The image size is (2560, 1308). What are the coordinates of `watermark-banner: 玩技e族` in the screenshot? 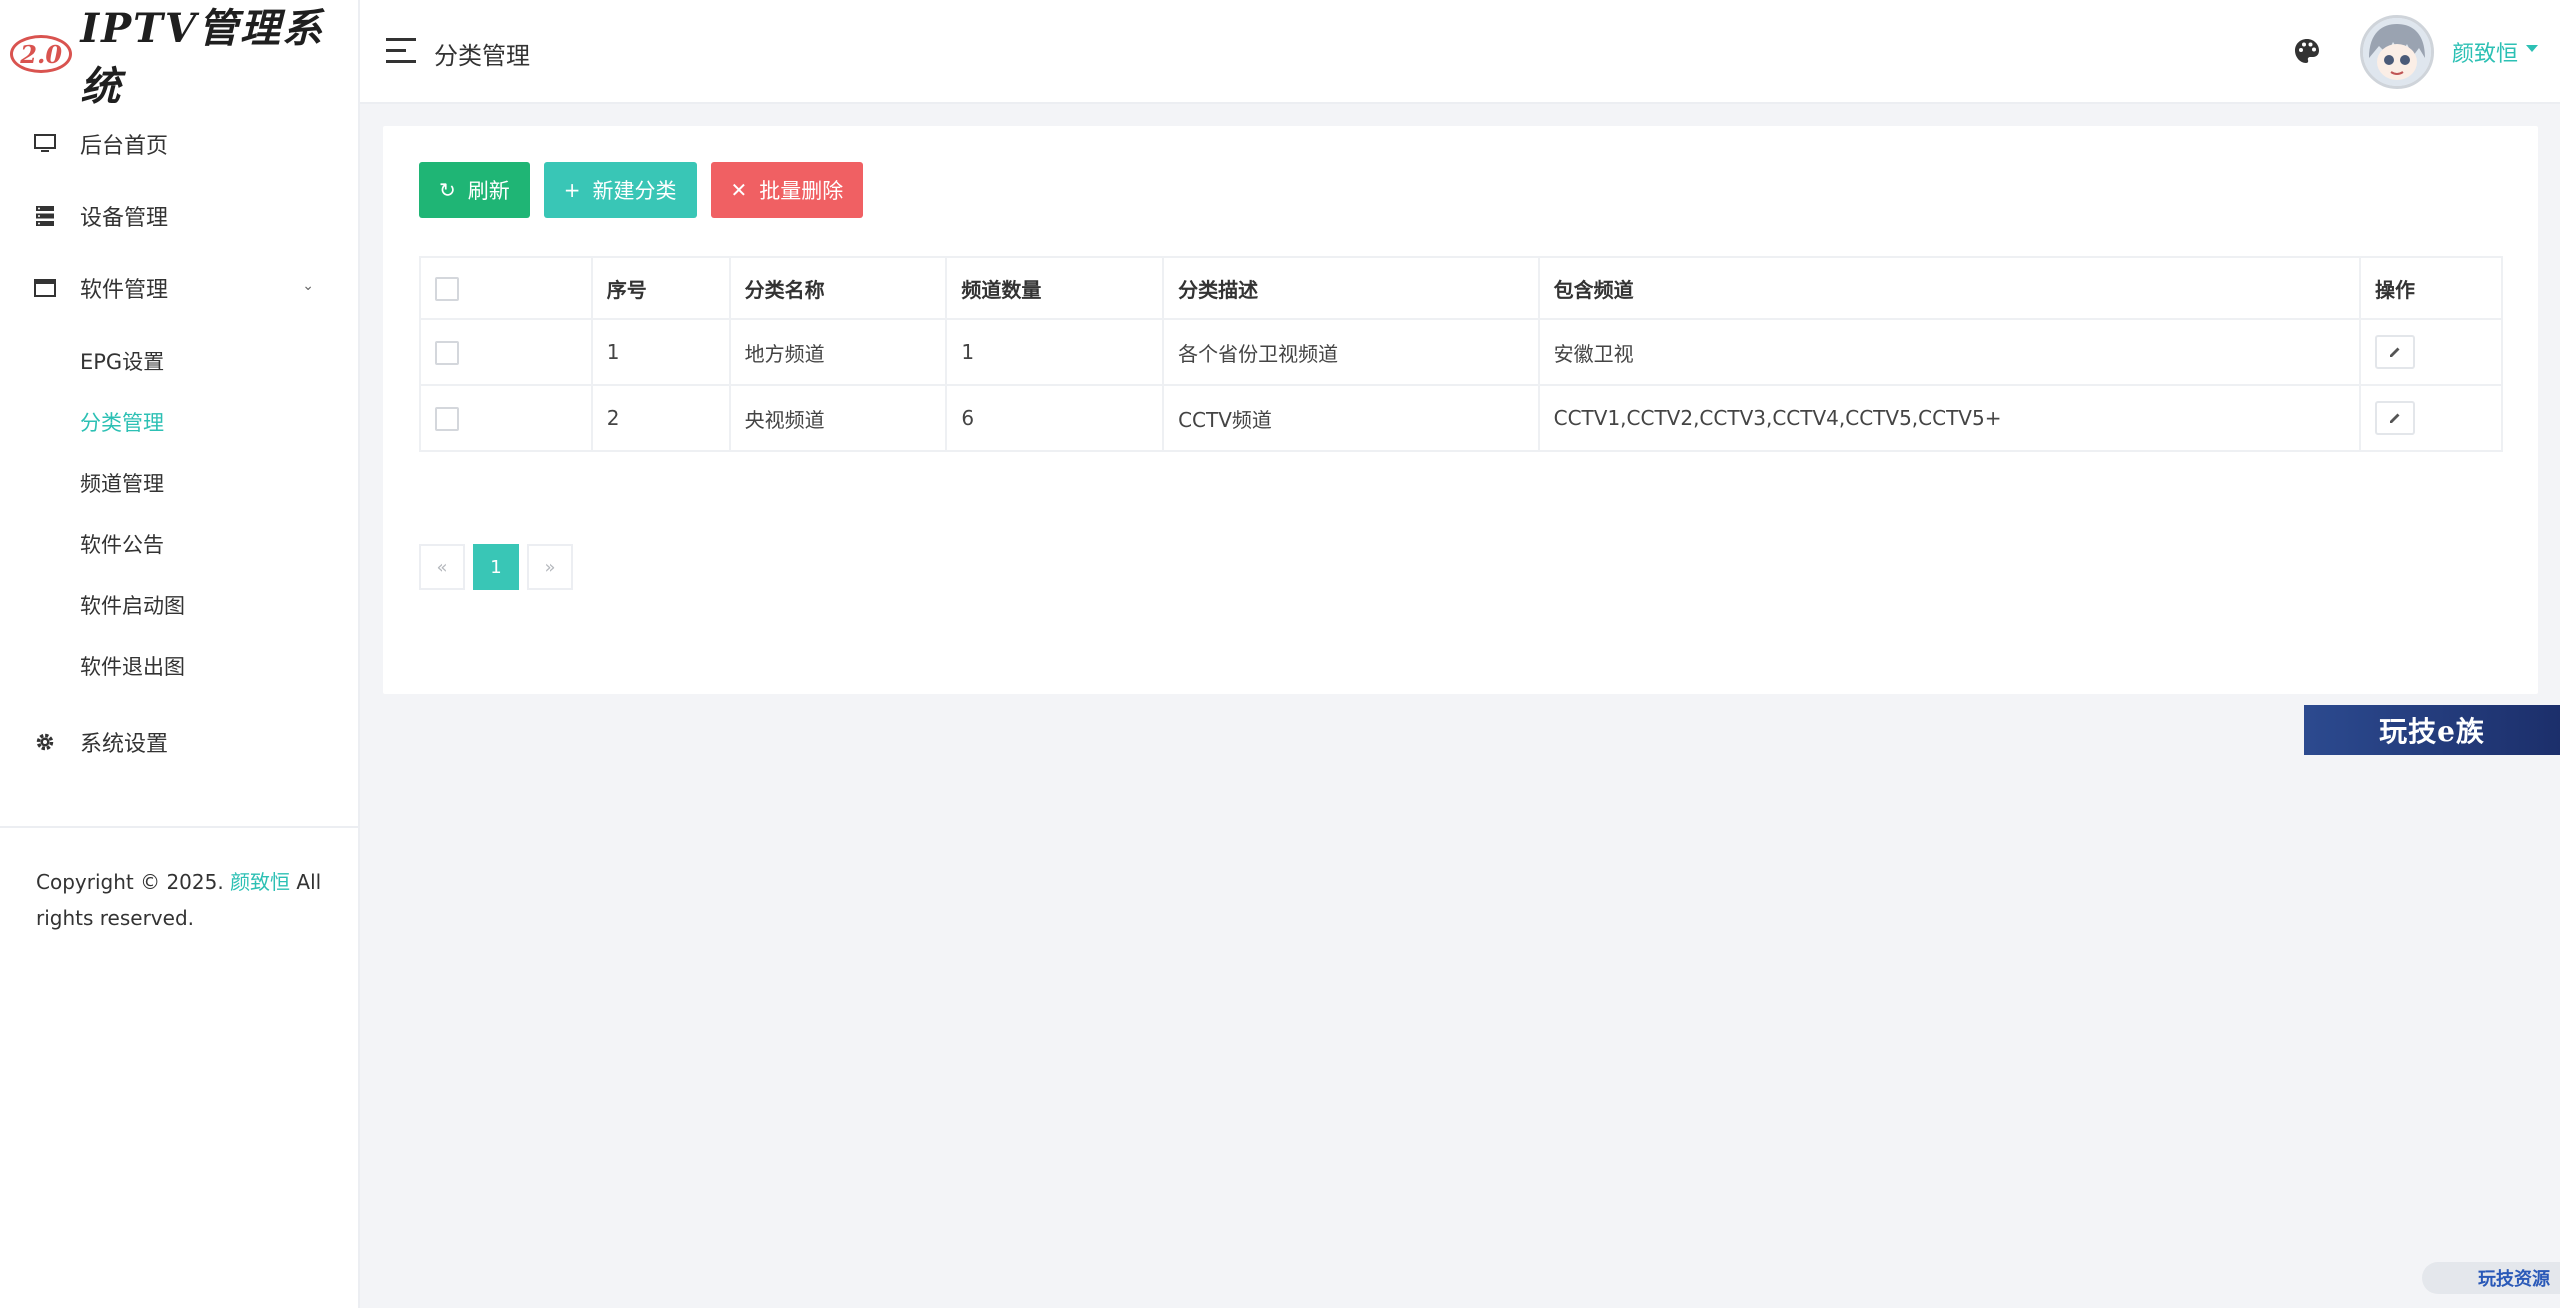 It's located at (2432, 730).